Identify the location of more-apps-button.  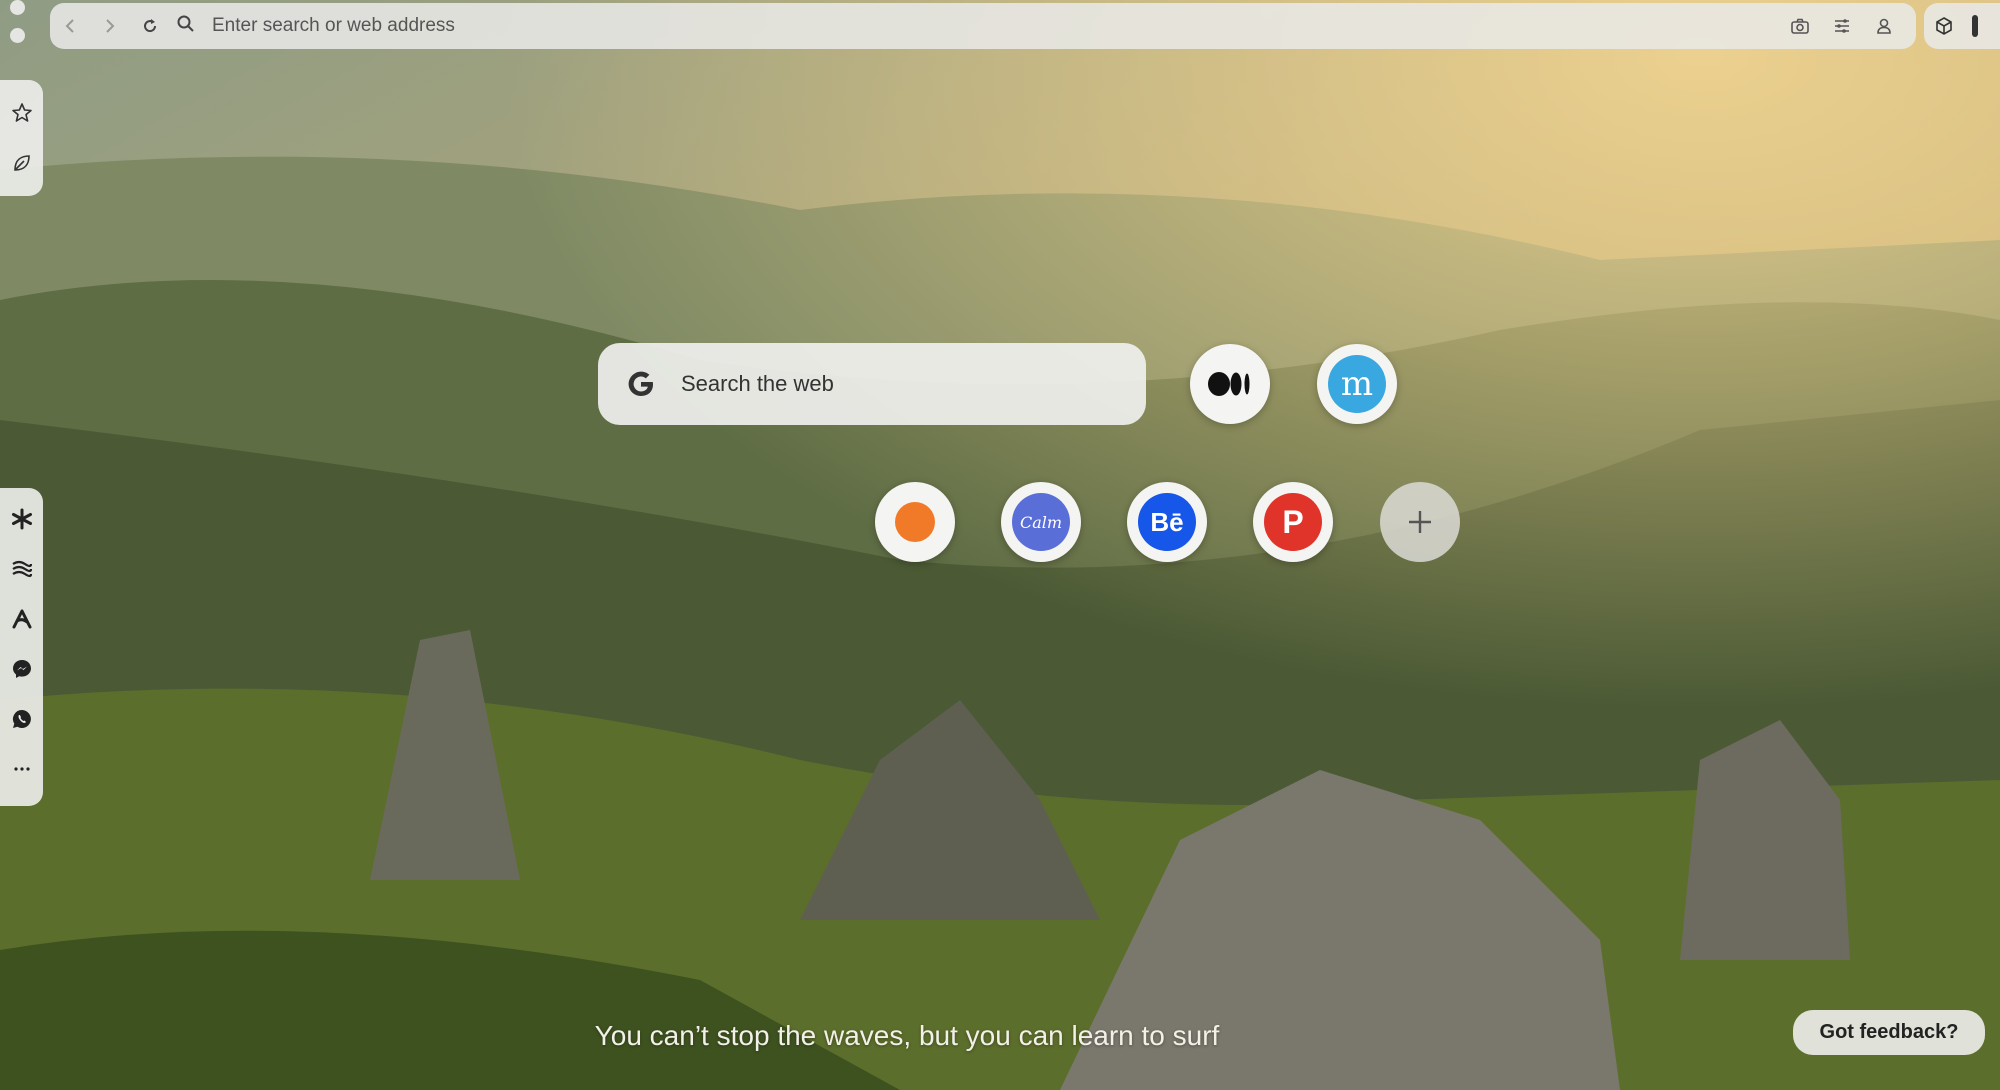
(22, 769).